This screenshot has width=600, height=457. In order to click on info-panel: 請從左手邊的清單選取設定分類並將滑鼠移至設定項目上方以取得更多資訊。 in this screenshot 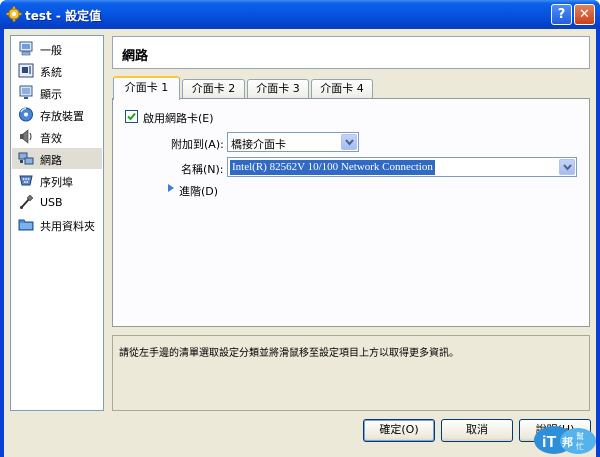, I will do `click(351, 373)`.